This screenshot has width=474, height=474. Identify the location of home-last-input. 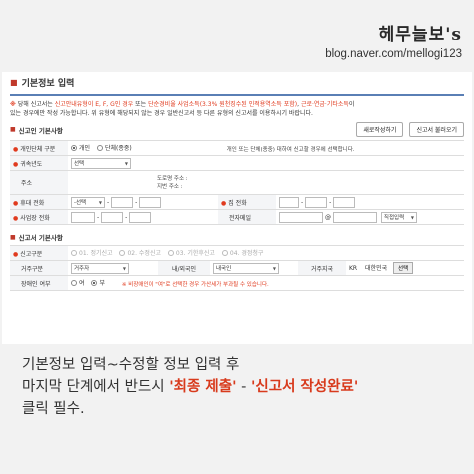
(344, 202).